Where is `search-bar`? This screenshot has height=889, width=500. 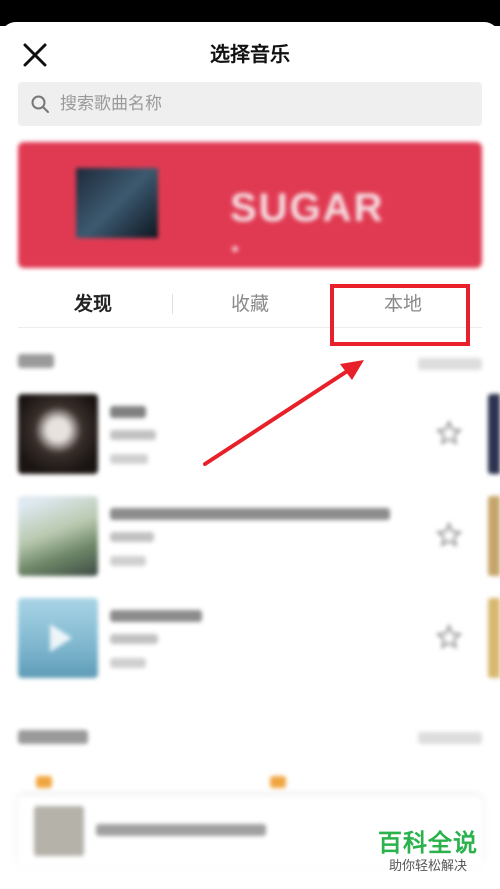
search-bar is located at coordinates (250, 104).